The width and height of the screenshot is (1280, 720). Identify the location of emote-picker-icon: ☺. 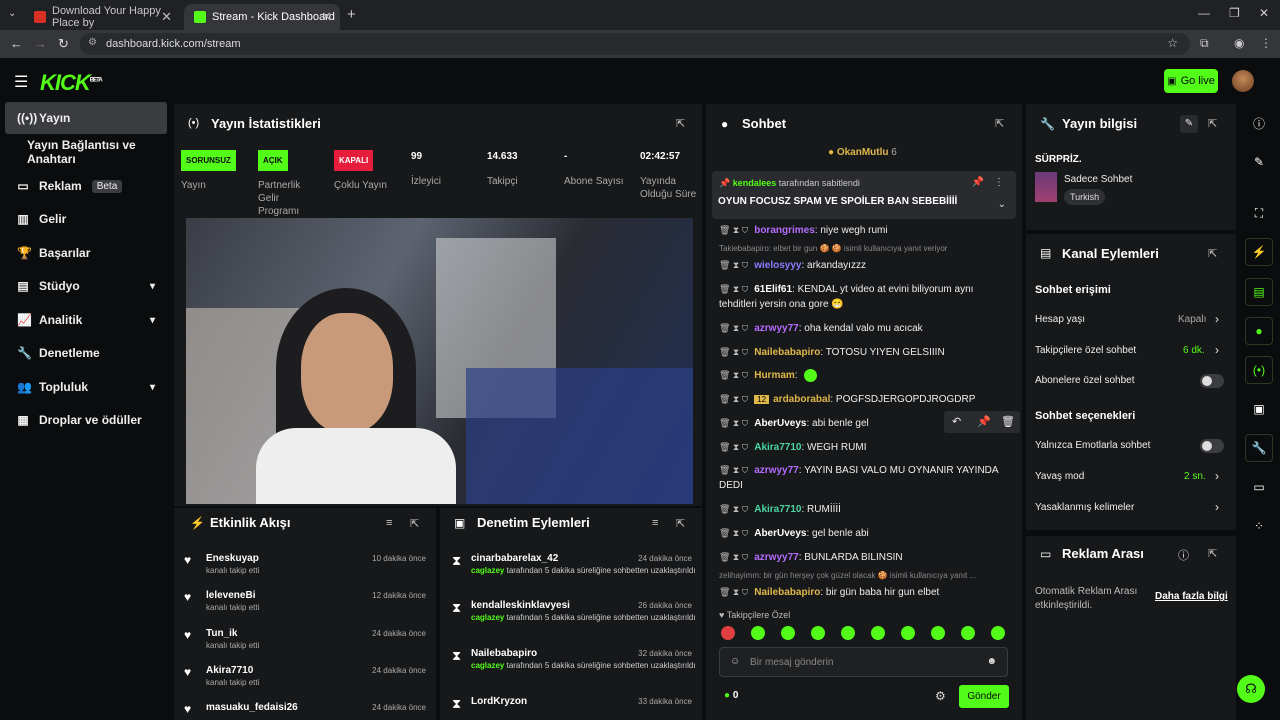
(735, 661).